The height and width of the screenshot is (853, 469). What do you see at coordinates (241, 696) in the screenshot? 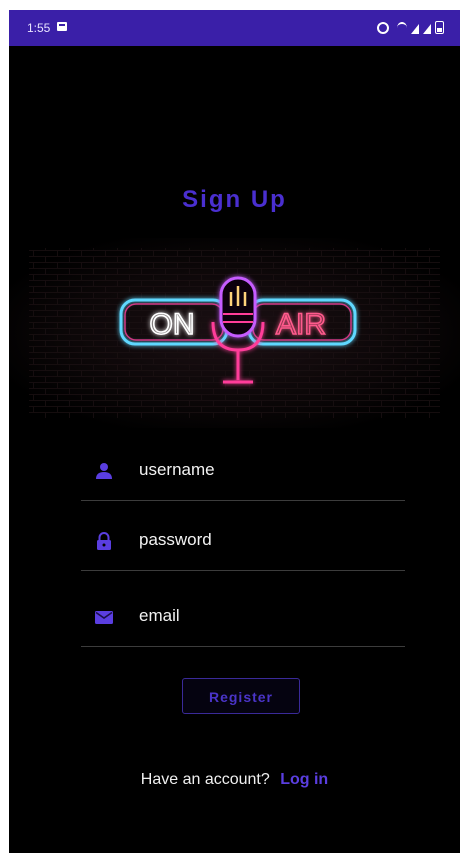
I see `register-button: Register` at bounding box center [241, 696].